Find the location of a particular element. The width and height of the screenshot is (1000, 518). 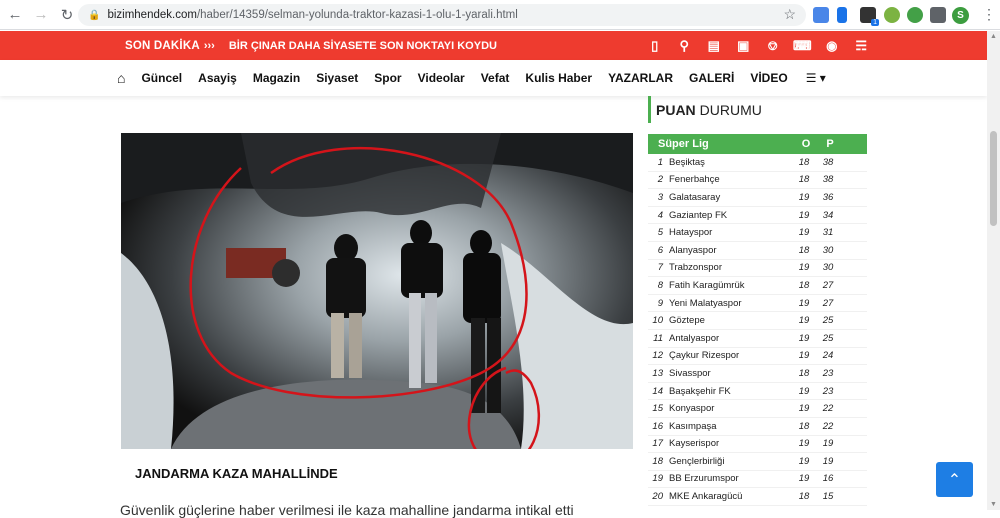

newspaper-icon: ▤ is located at coordinates (714, 46).